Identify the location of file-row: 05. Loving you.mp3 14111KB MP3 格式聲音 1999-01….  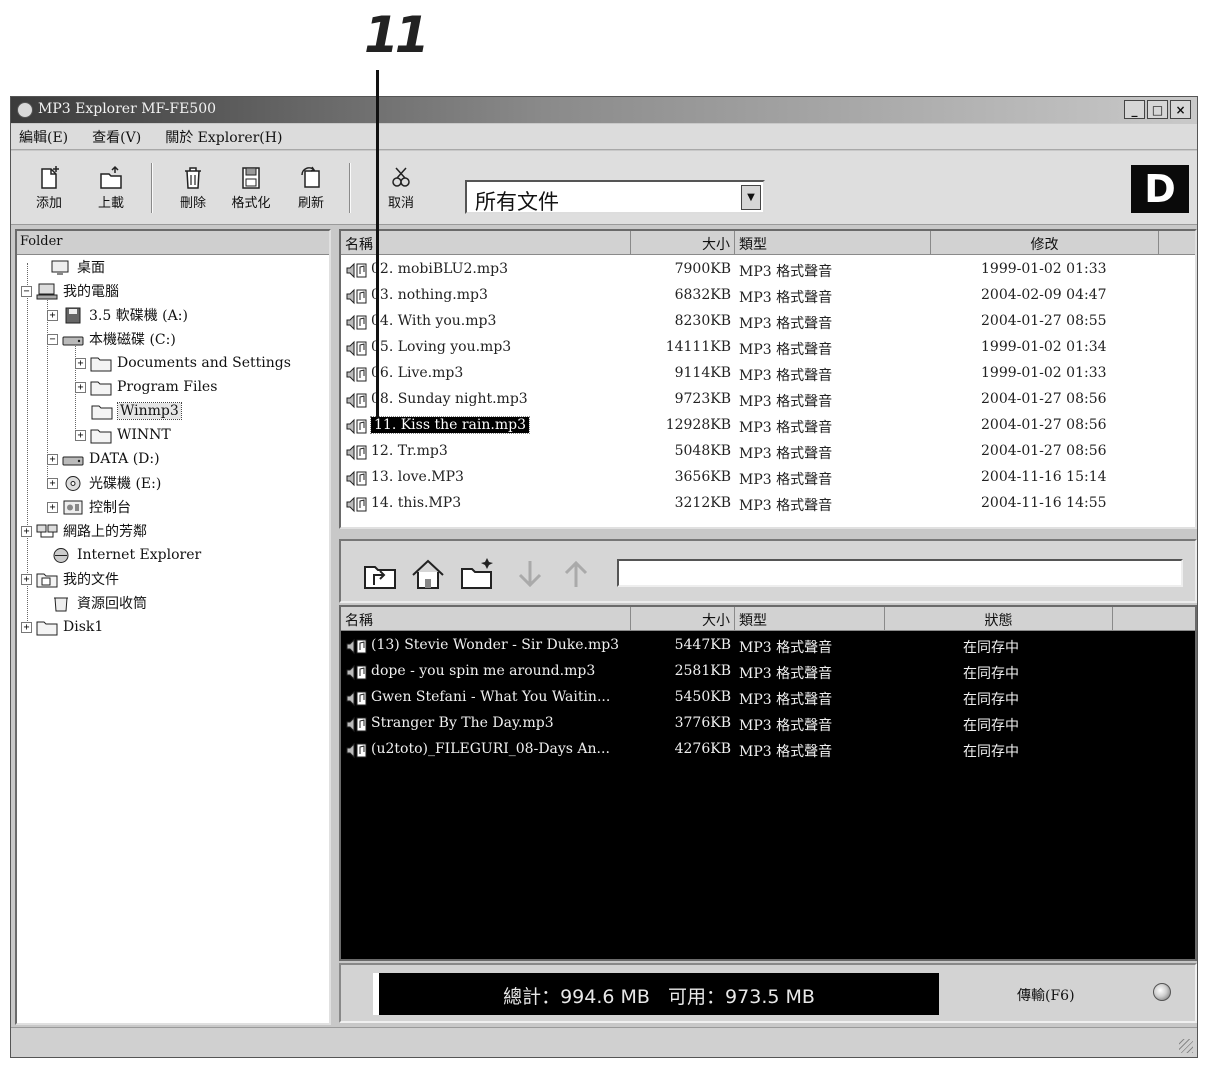
(768, 348).